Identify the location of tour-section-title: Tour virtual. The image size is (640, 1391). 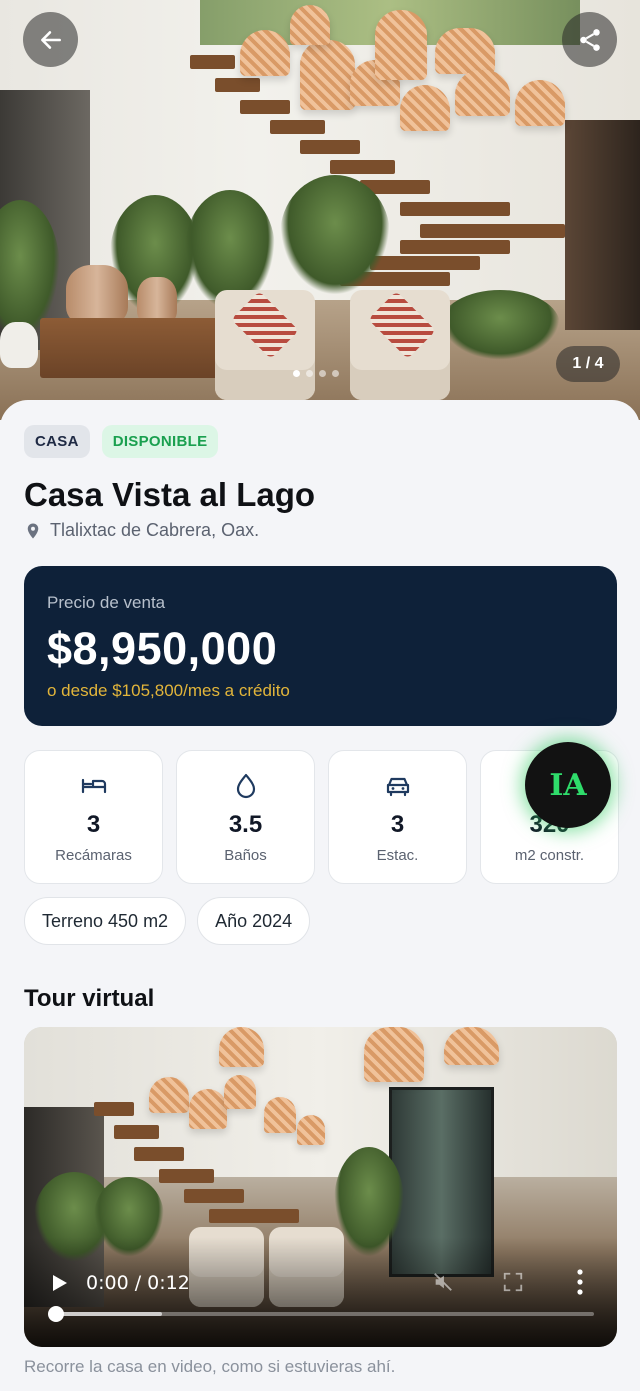
(89, 998).